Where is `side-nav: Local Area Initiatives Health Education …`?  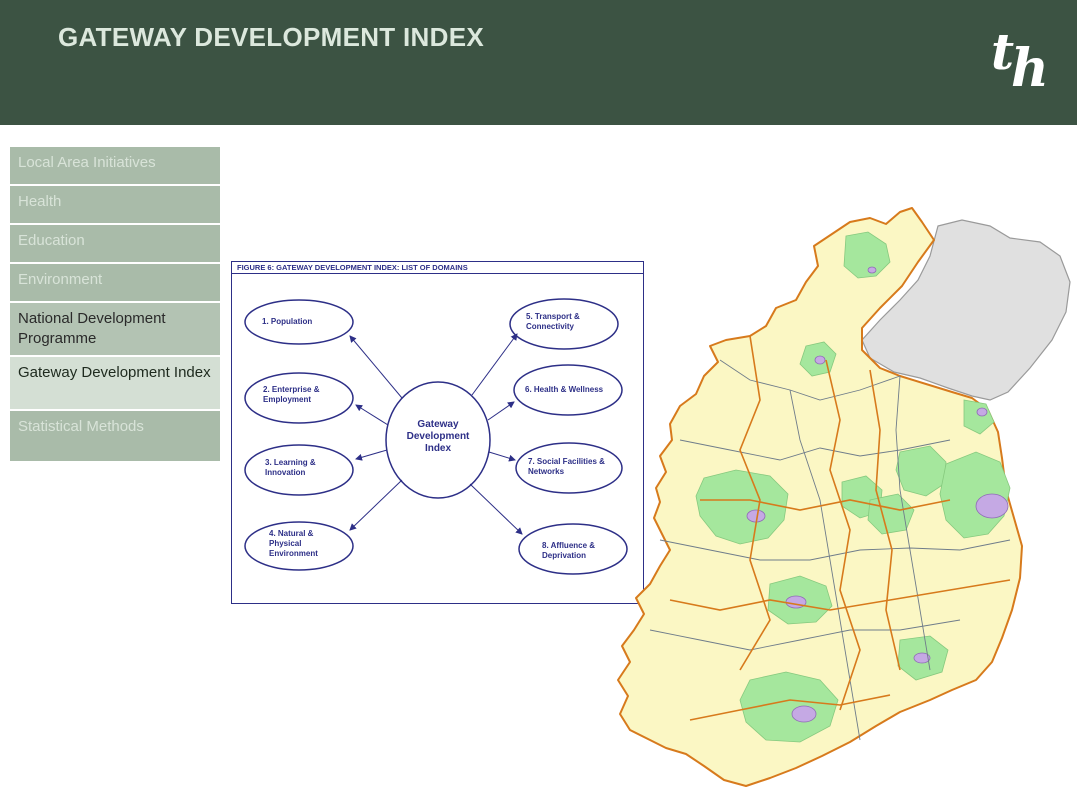 side-nav: Local Area Initiatives Health Education … is located at coordinates (115, 305).